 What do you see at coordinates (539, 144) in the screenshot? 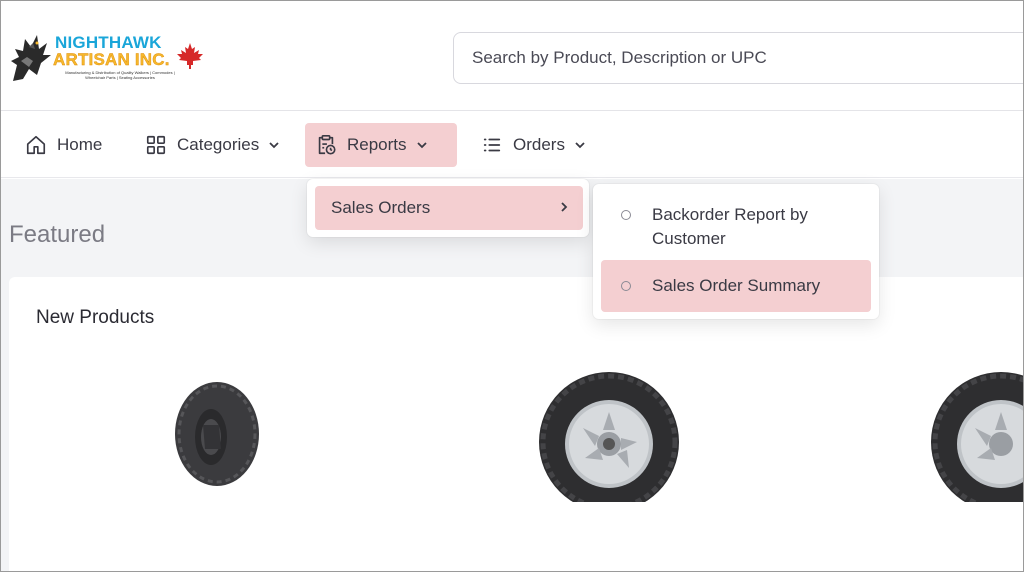
I see `nav-item-label: Orders` at bounding box center [539, 144].